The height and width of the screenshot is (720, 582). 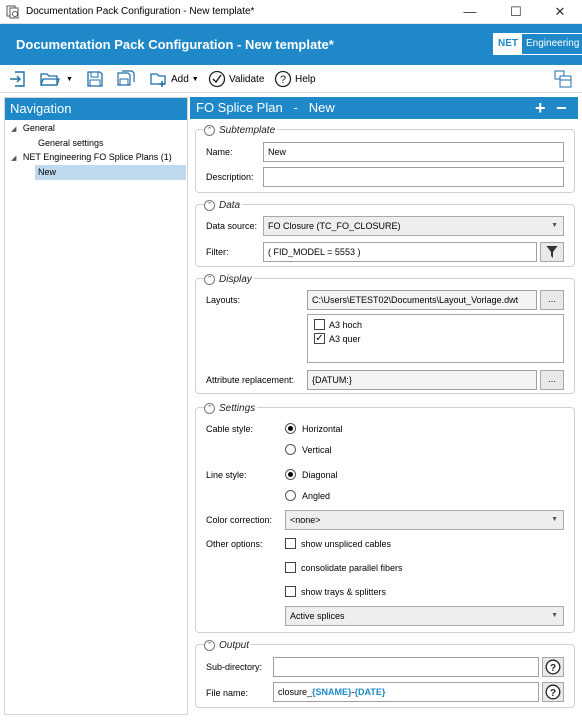 I want to click on add-button: Add ▼, so click(x=174, y=79).